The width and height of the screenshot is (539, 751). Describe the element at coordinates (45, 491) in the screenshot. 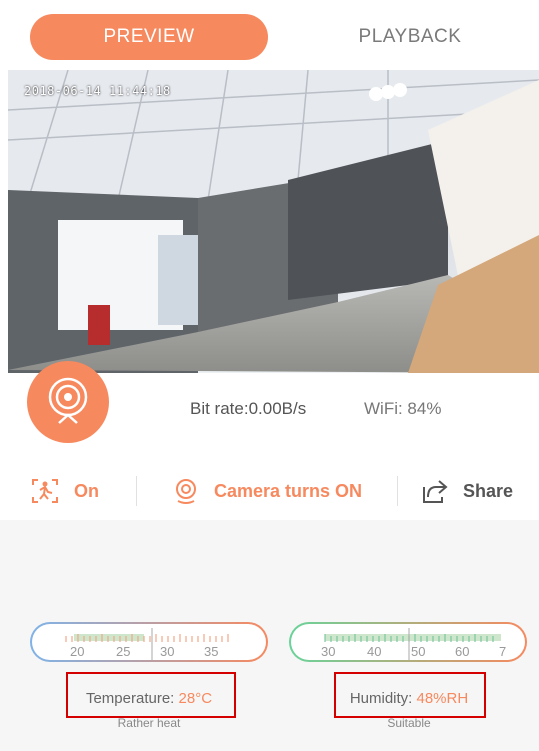

I see `motion-detection-icon` at that location.